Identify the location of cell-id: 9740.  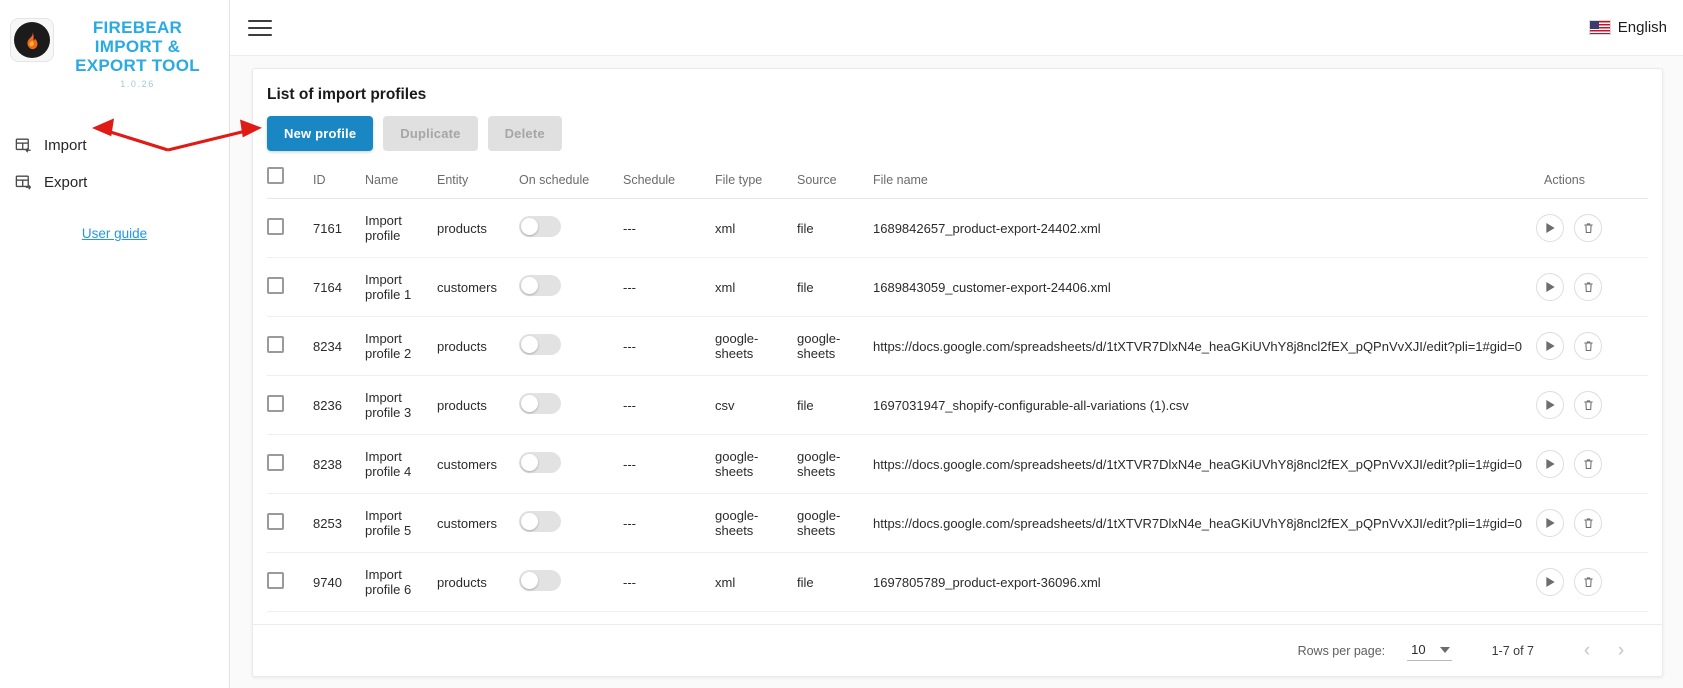
(339, 582).